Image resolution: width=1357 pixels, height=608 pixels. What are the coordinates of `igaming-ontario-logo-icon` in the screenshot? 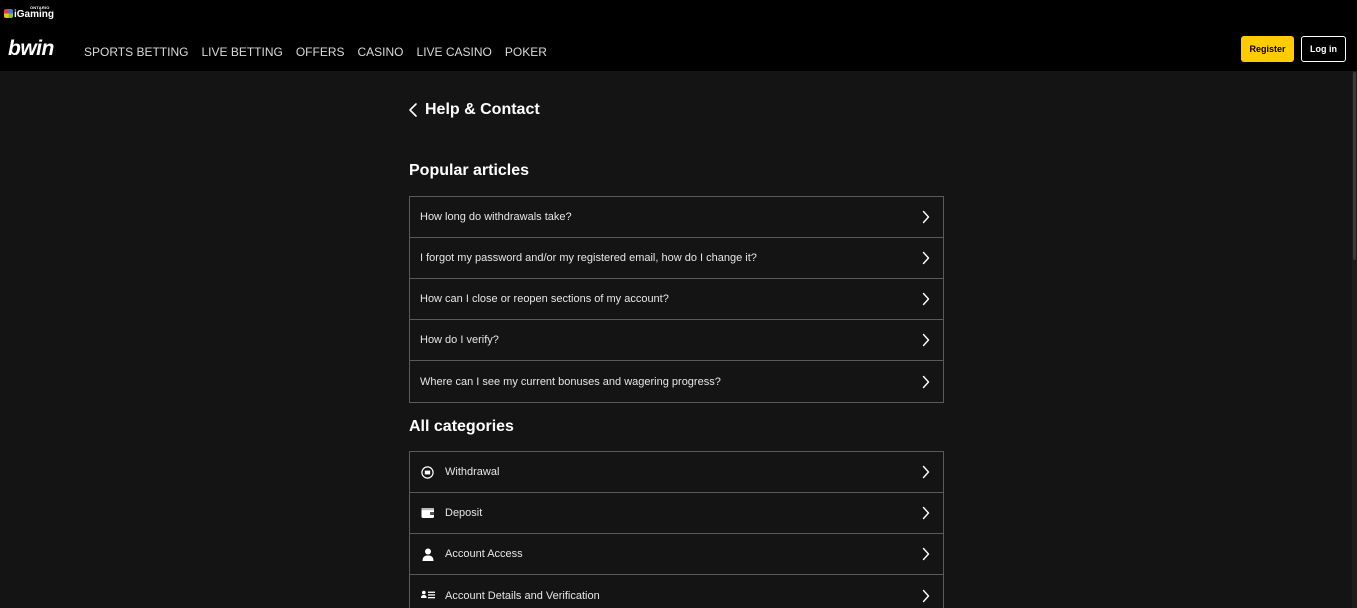 It's located at (8, 13).